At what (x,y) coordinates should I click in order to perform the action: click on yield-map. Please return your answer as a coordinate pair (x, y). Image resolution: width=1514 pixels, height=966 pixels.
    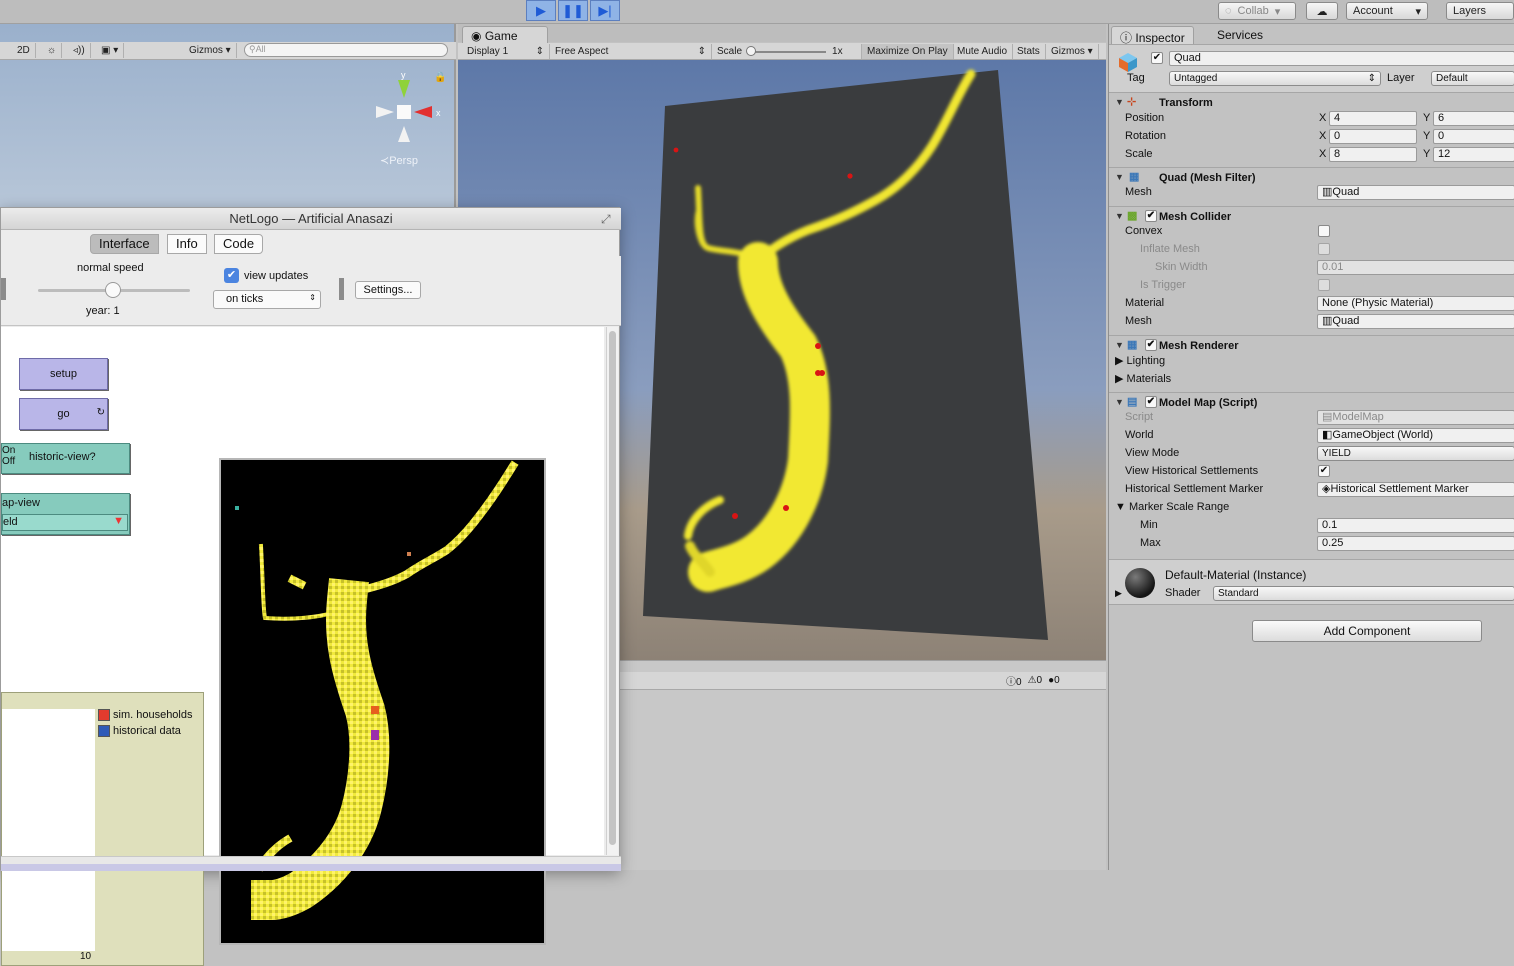
    Looking at the image, I should click on (384, 690).